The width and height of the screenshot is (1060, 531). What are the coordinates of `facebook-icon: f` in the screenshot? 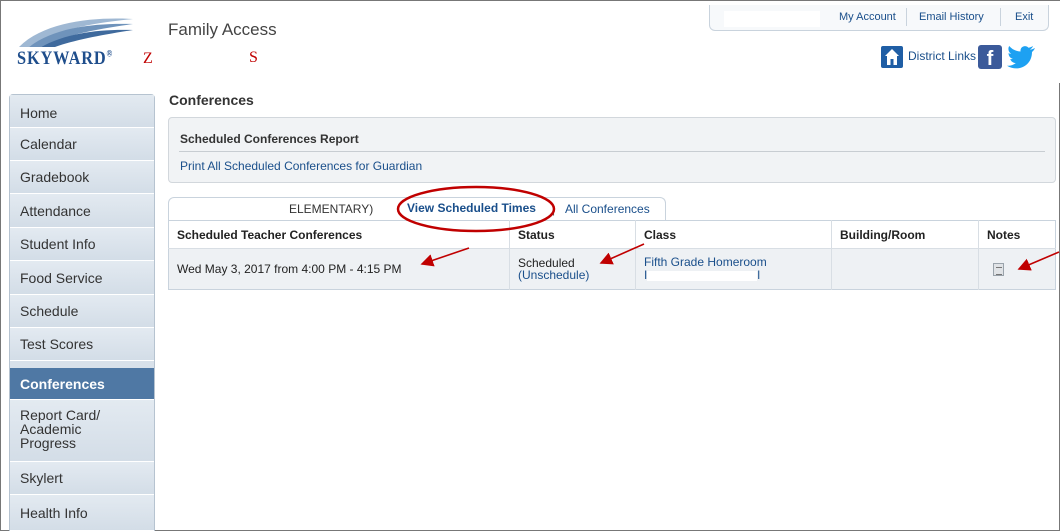 It's located at (990, 57).